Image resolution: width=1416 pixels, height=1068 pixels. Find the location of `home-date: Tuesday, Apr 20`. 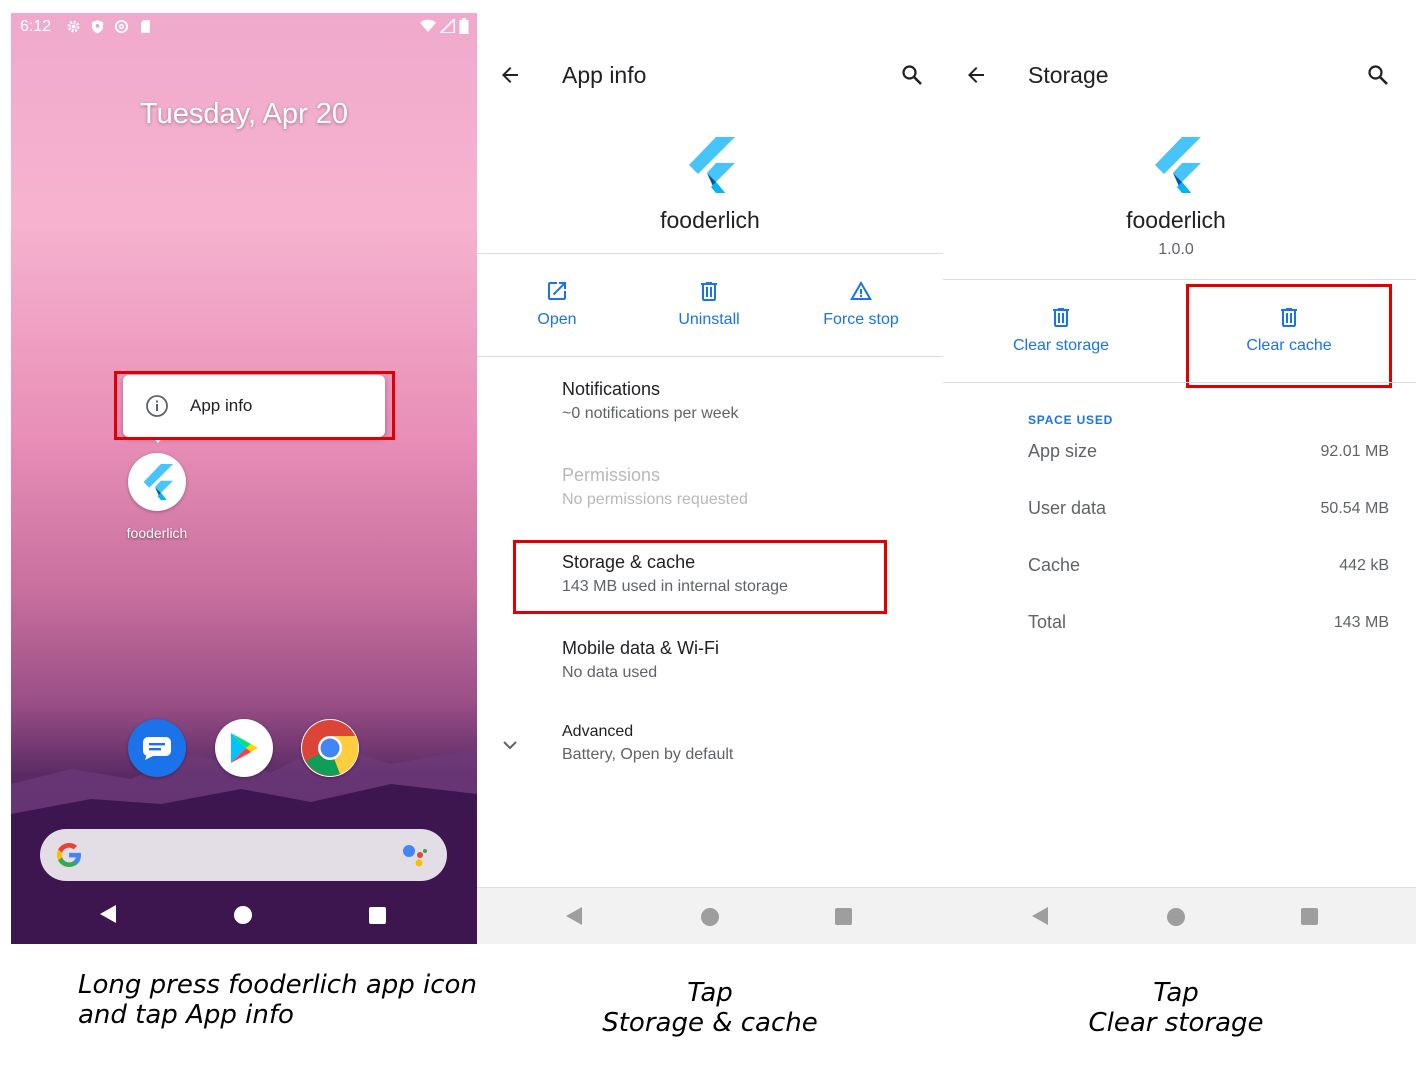

home-date: Tuesday, Apr 20 is located at coordinates (244, 114).